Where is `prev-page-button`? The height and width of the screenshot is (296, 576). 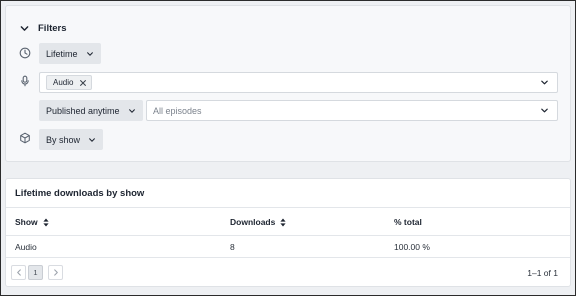 prev-page-button is located at coordinates (18, 272).